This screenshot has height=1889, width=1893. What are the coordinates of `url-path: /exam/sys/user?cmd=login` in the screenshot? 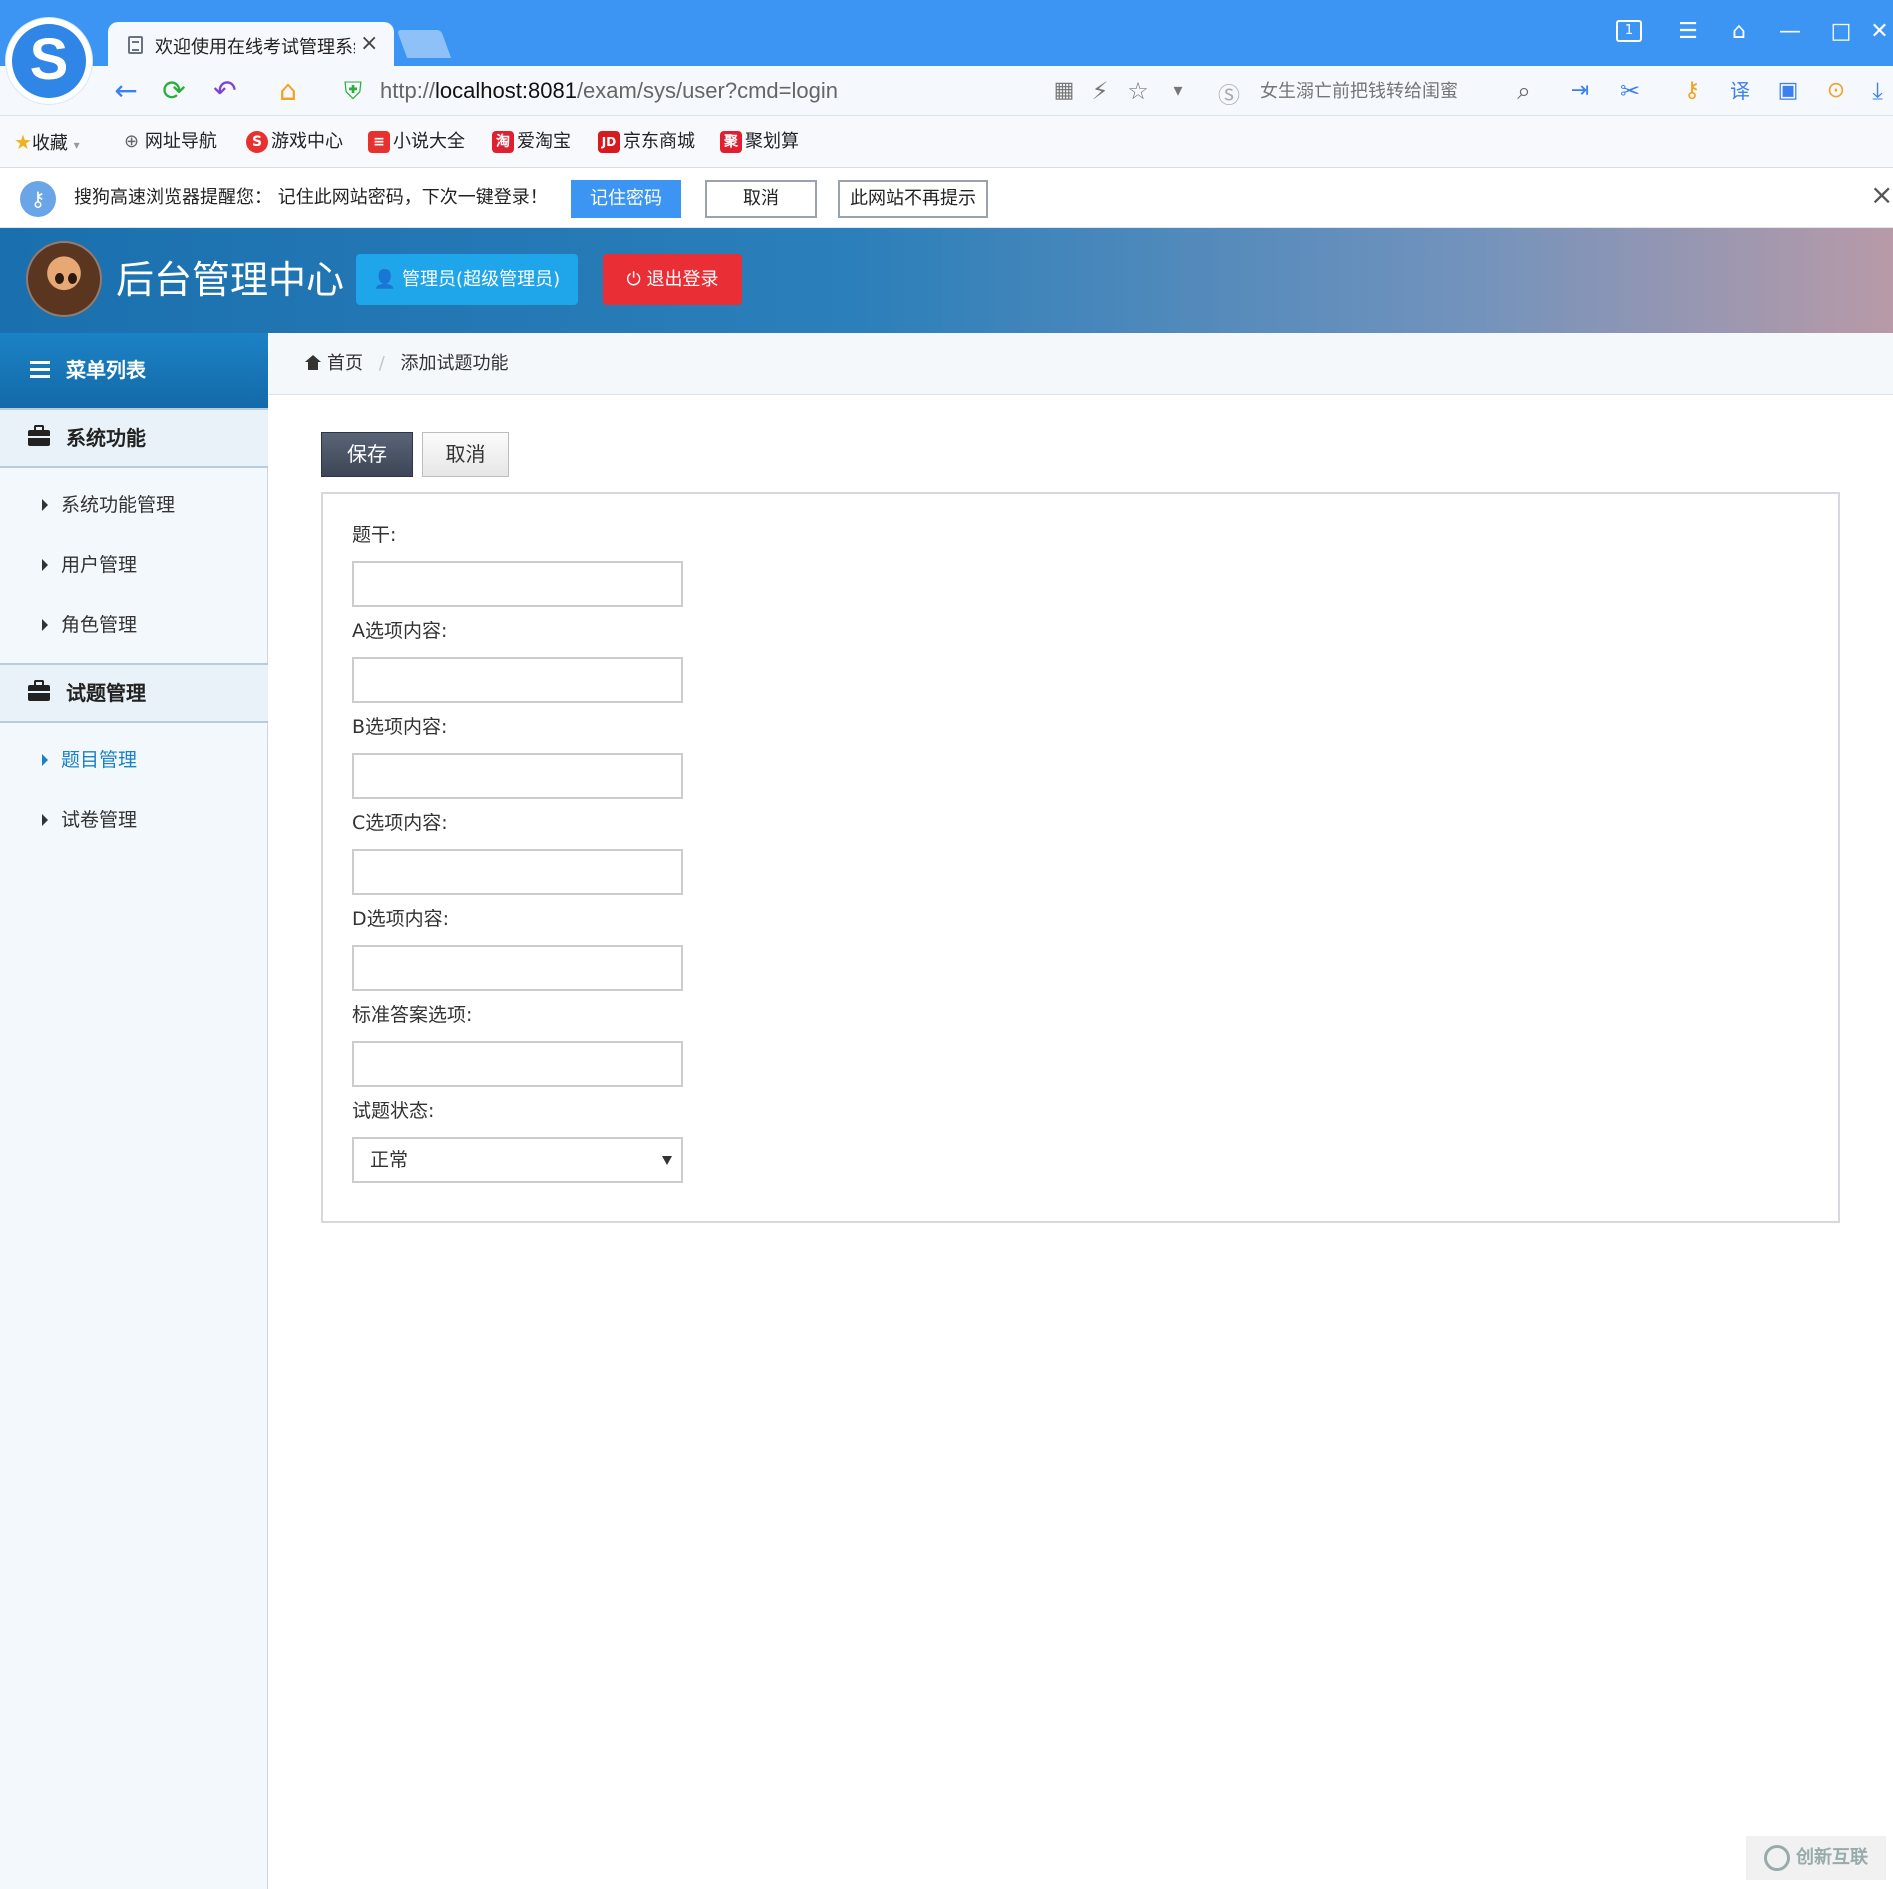 It's located at (707, 90).